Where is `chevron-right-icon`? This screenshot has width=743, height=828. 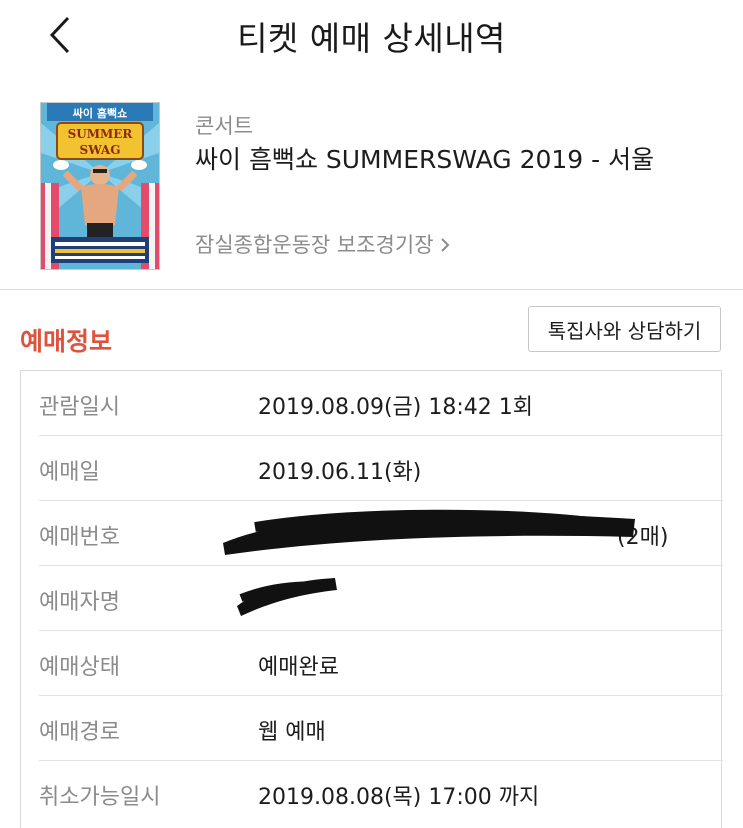 chevron-right-icon is located at coordinates (445, 246).